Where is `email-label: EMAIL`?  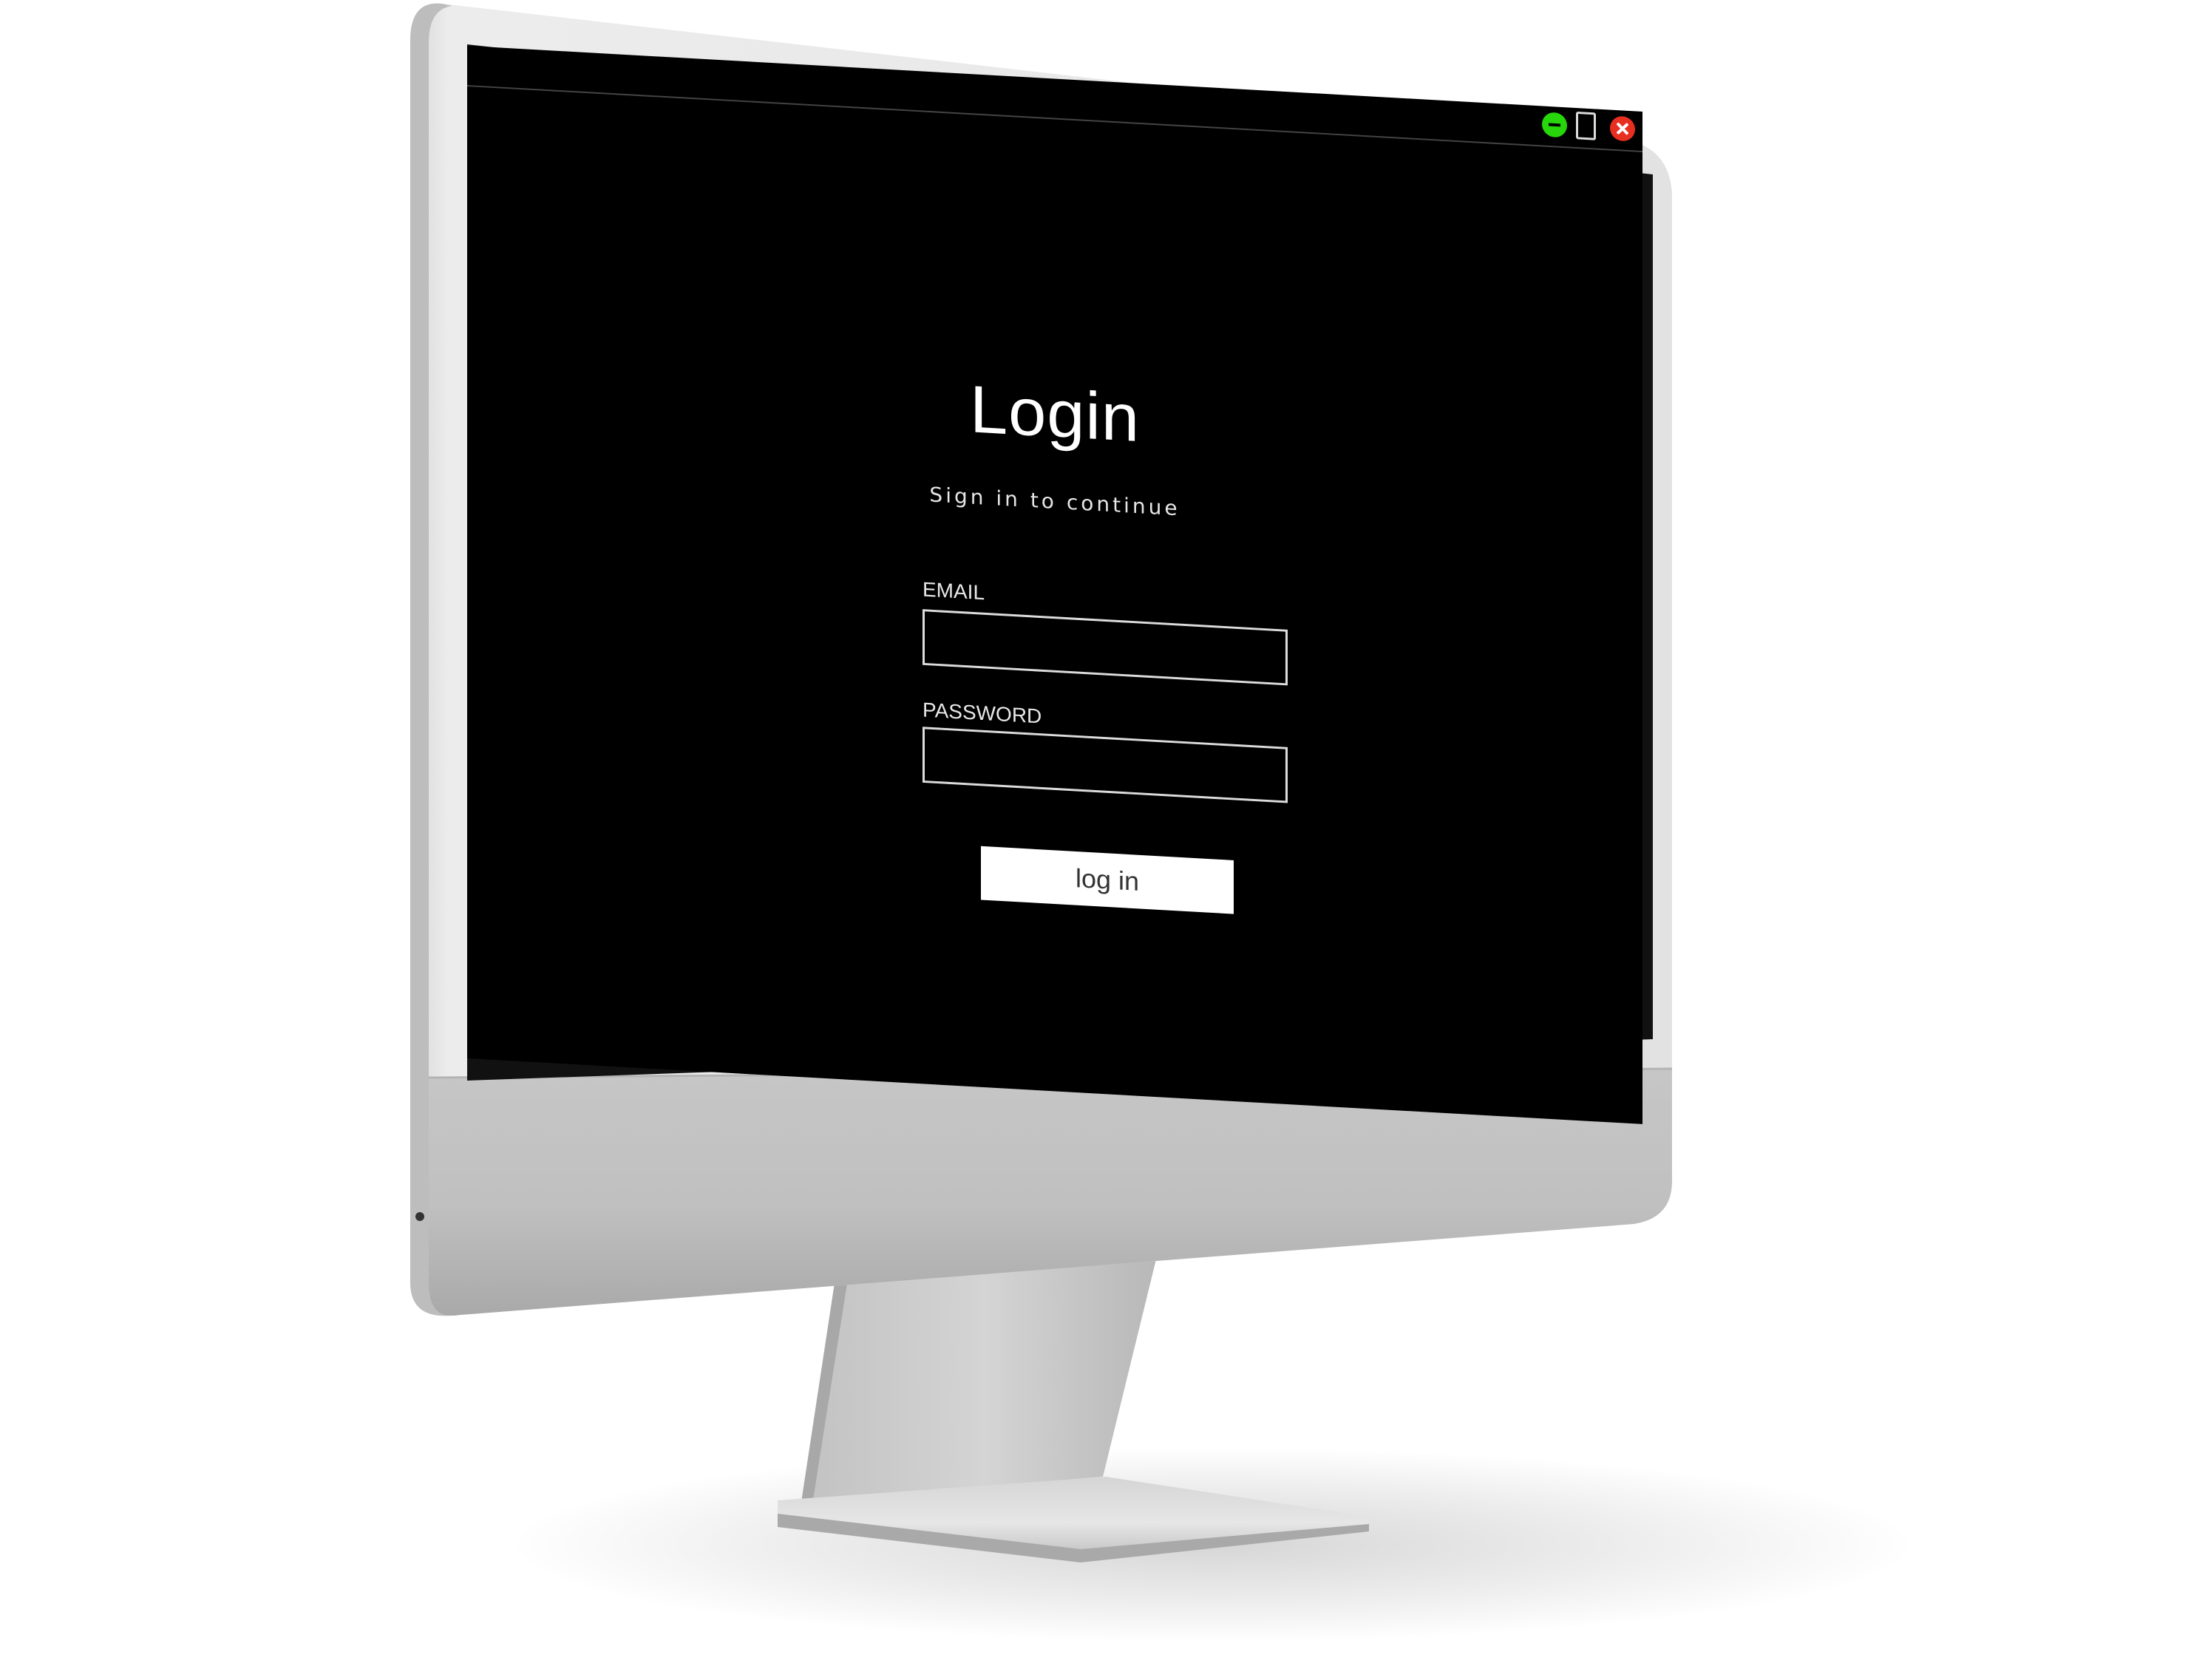 email-label: EMAIL is located at coordinates (954, 591).